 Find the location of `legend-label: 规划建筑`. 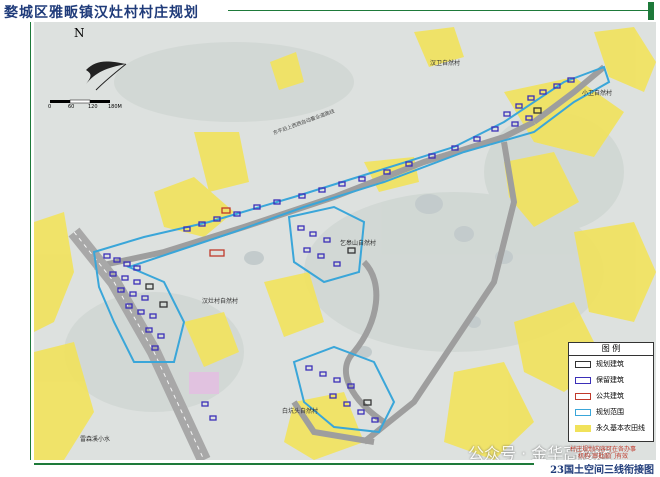

legend-label: 规划建筑 is located at coordinates (610, 364).